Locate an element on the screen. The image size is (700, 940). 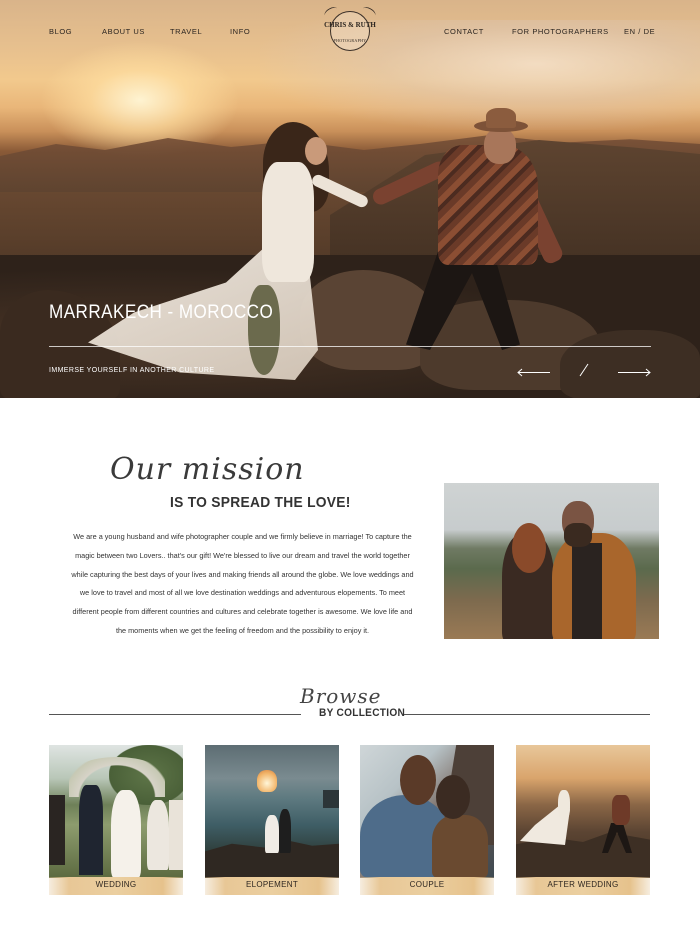
bride-face is located at coordinates (316, 151).